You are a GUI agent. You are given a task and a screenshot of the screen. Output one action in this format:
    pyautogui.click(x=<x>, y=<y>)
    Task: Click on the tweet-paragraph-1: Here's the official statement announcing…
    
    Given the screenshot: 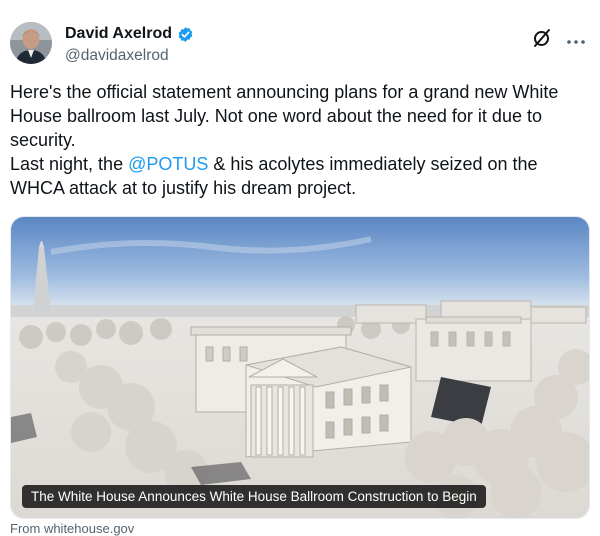 What is the action you would take?
    pyautogui.click(x=284, y=116)
    